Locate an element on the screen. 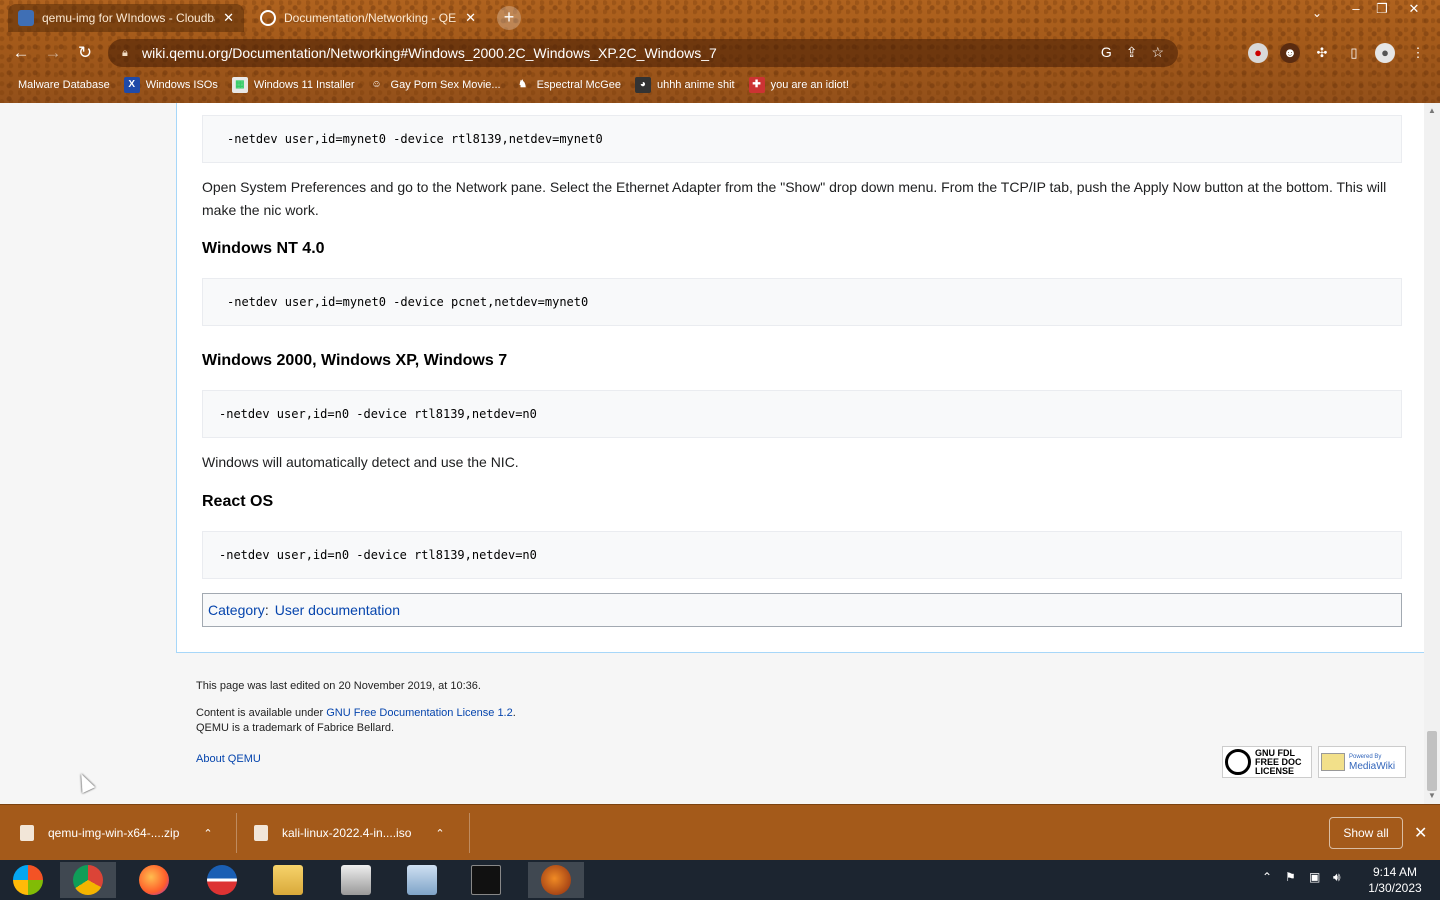  tab-documentation-networking: Documentation/Networking - QEMU ✕ is located at coordinates (368, 18).